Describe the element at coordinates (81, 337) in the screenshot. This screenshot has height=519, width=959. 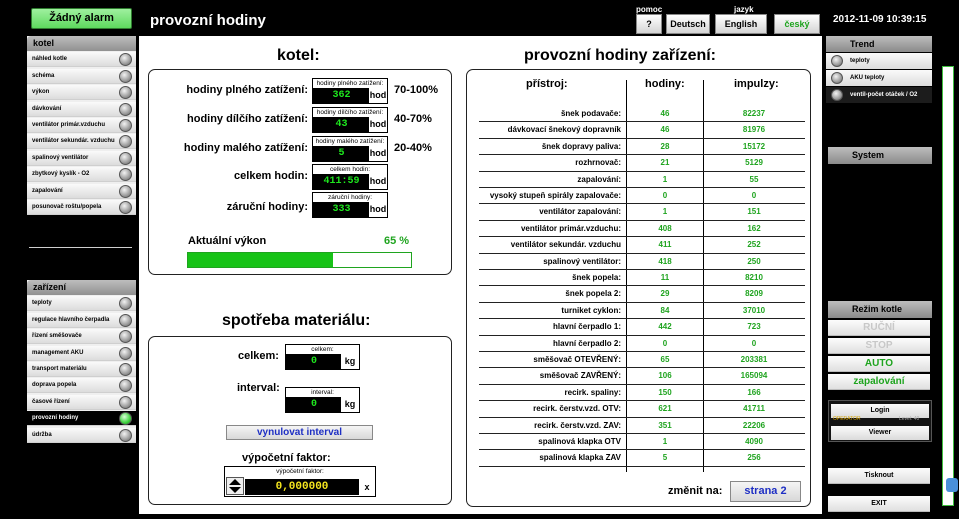
I see `menu-item-rizeni-smesovace: řízení směšovače` at that location.